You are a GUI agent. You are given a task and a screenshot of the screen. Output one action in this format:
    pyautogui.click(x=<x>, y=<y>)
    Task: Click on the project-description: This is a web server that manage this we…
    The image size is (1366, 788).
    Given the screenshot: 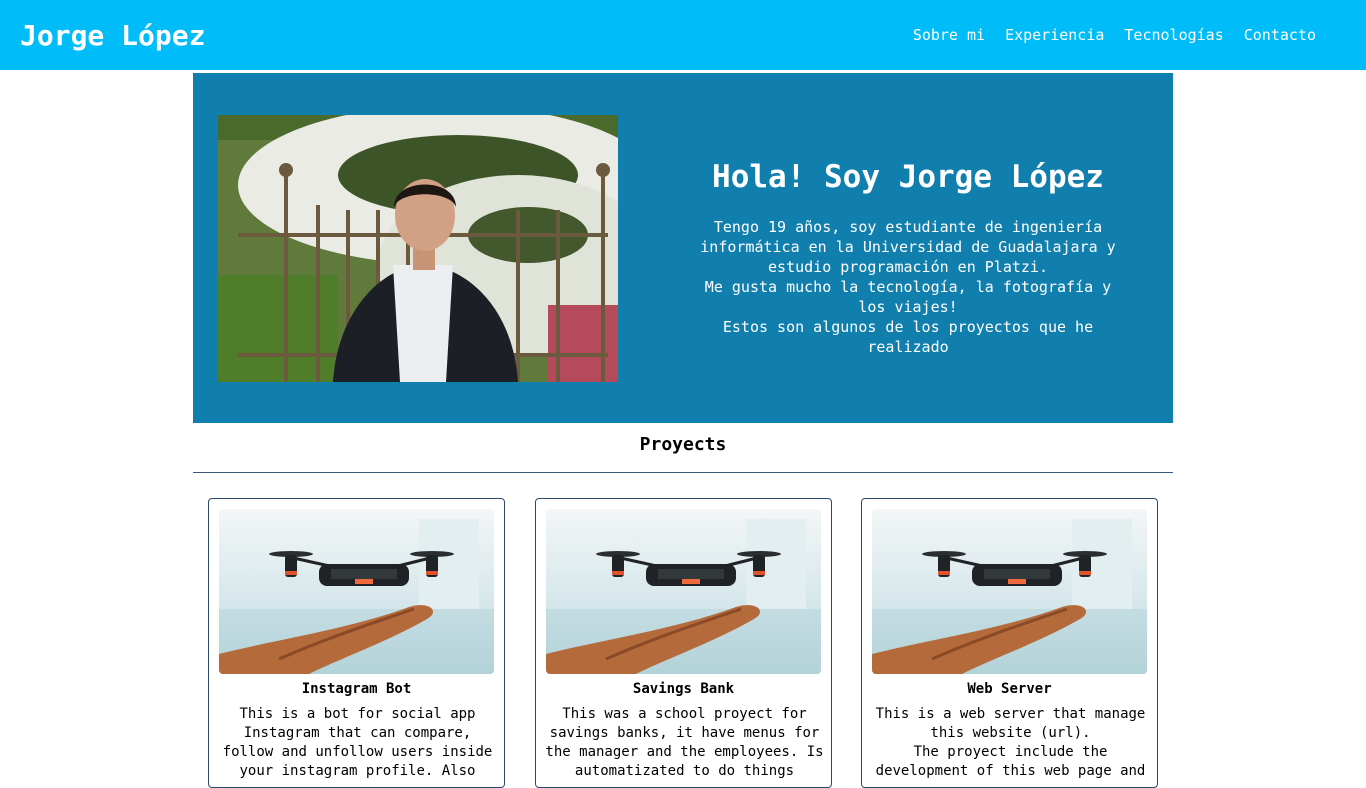 What is the action you would take?
    pyautogui.click(x=1010, y=743)
    